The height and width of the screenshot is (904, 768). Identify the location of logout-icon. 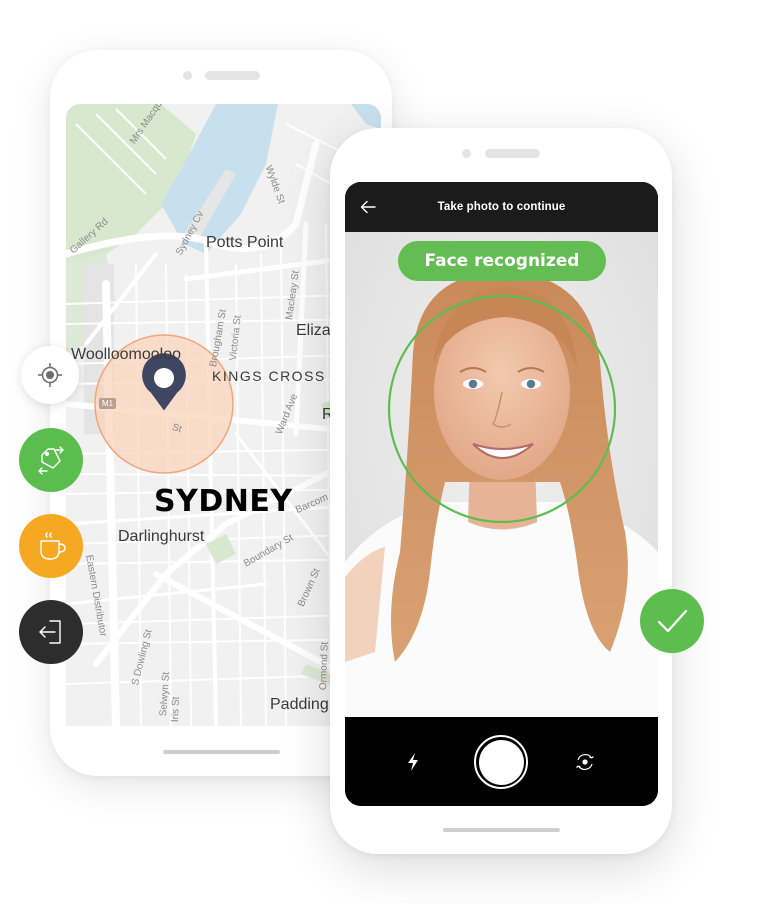
(50, 632).